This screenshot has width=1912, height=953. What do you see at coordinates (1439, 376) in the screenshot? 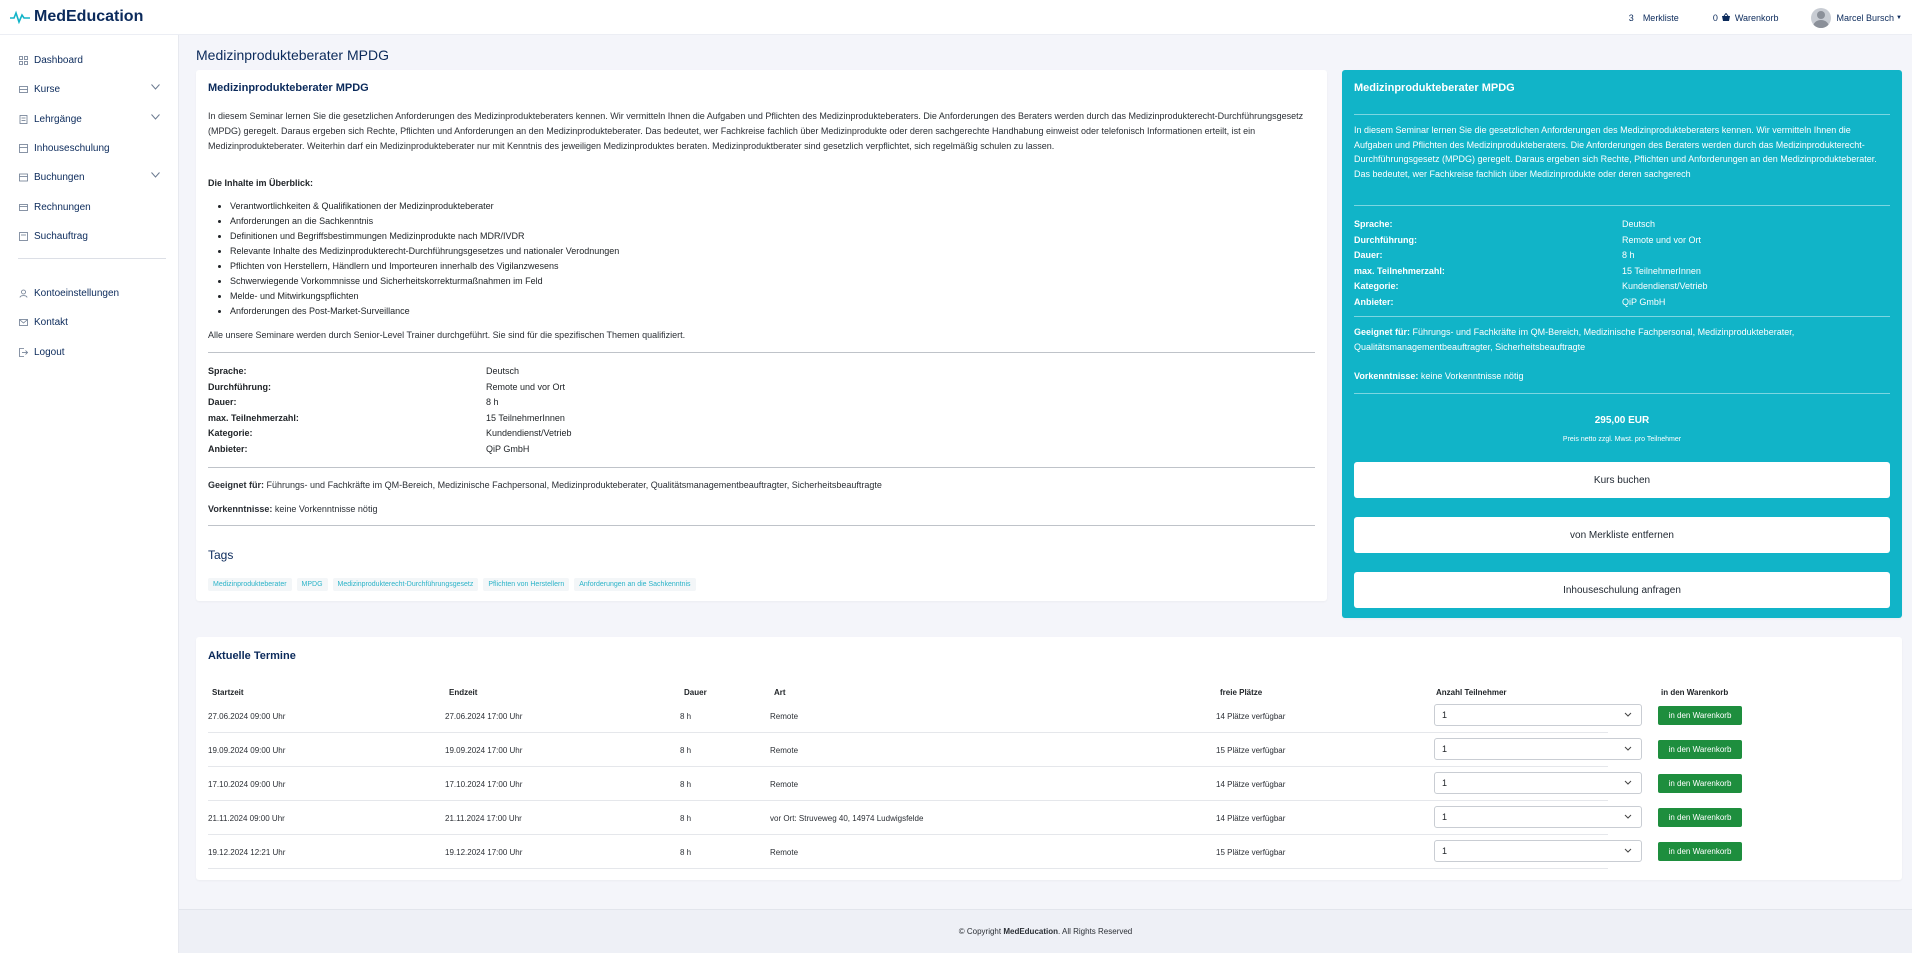
I see `summary-prerequisites: Vorkenntnisse: keine Vorkenntnisse nötig` at bounding box center [1439, 376].